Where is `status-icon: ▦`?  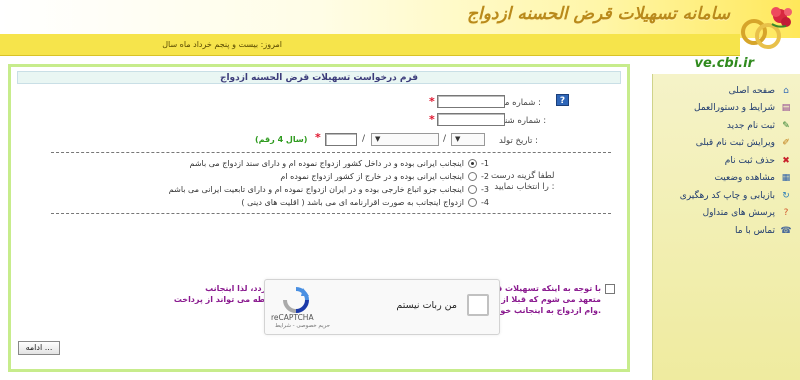 status-icon: ▦ is located at coordinates (786, 178).